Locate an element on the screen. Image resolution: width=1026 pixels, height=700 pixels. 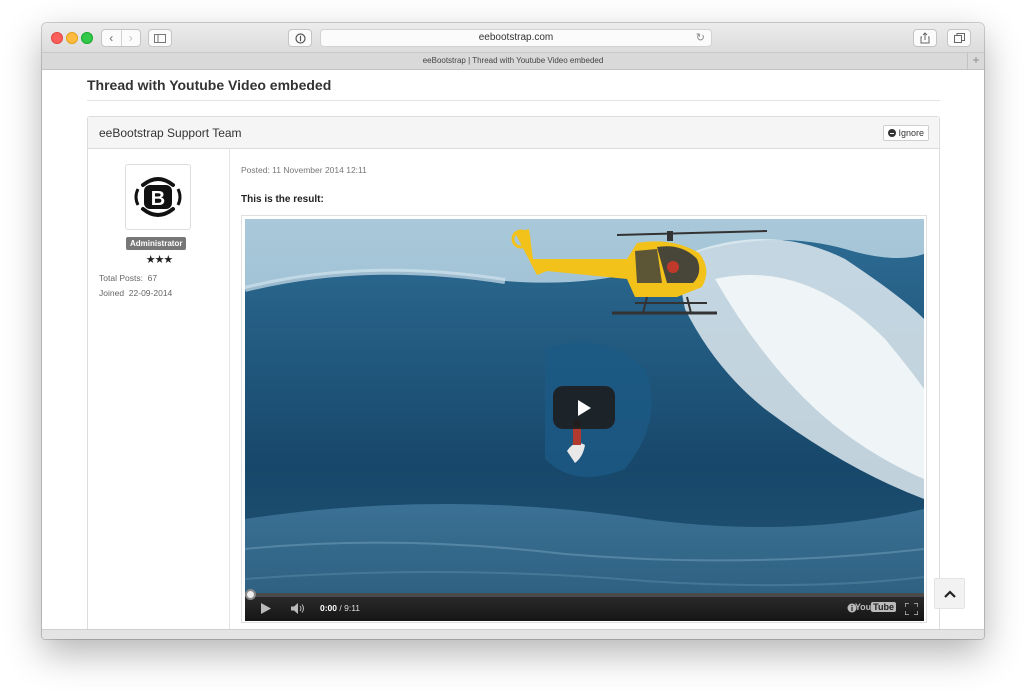
volume-icon is located at coordinates (298, 610).